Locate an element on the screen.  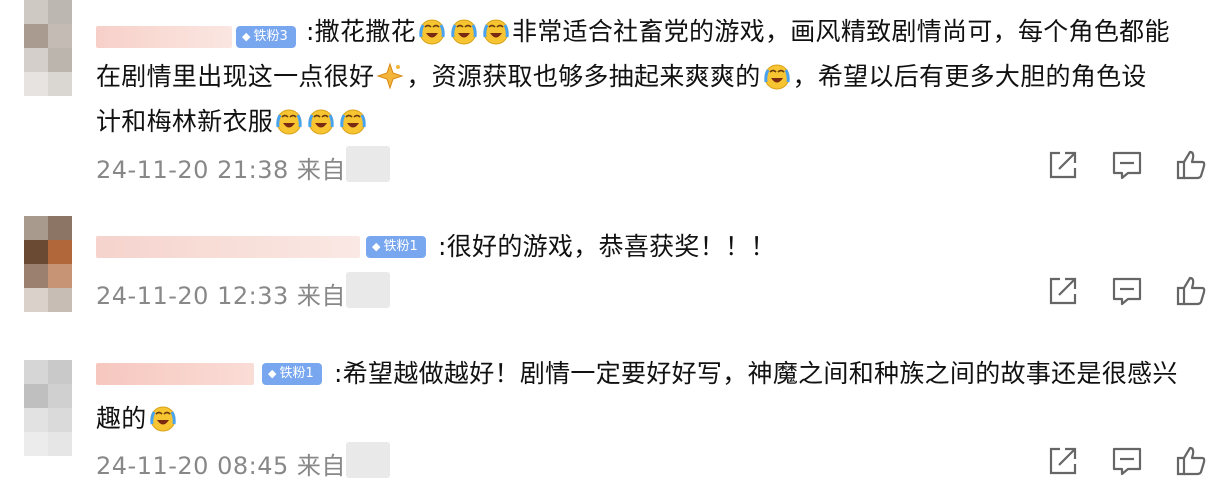
timestamp: 24-11-20 08:45 is located at coordinates (192, 466).